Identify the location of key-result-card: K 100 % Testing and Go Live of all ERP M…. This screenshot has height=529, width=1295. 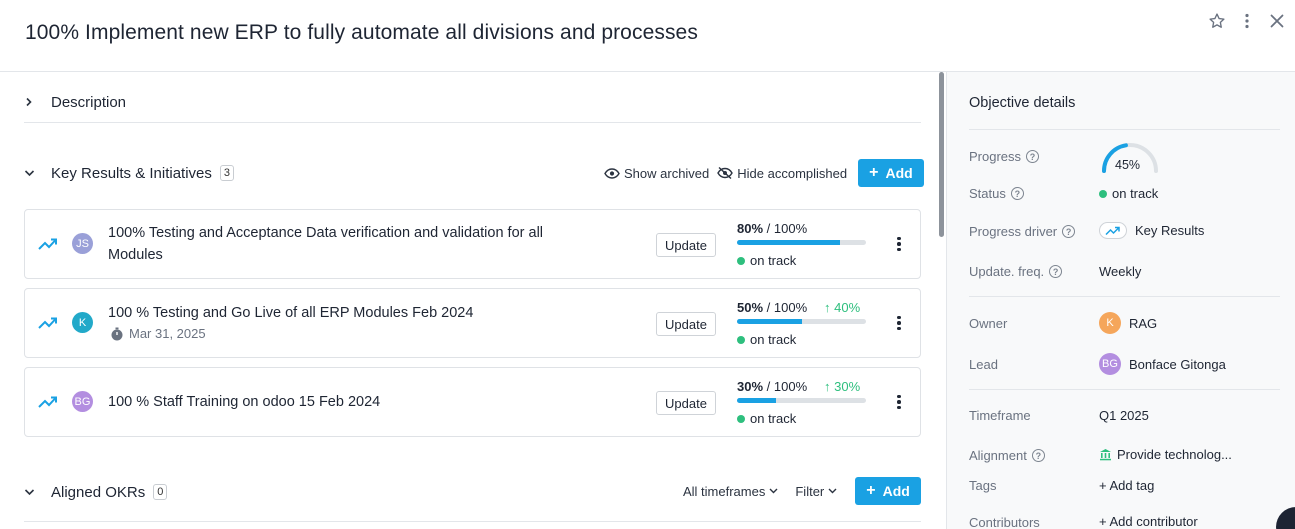
(472, 323).